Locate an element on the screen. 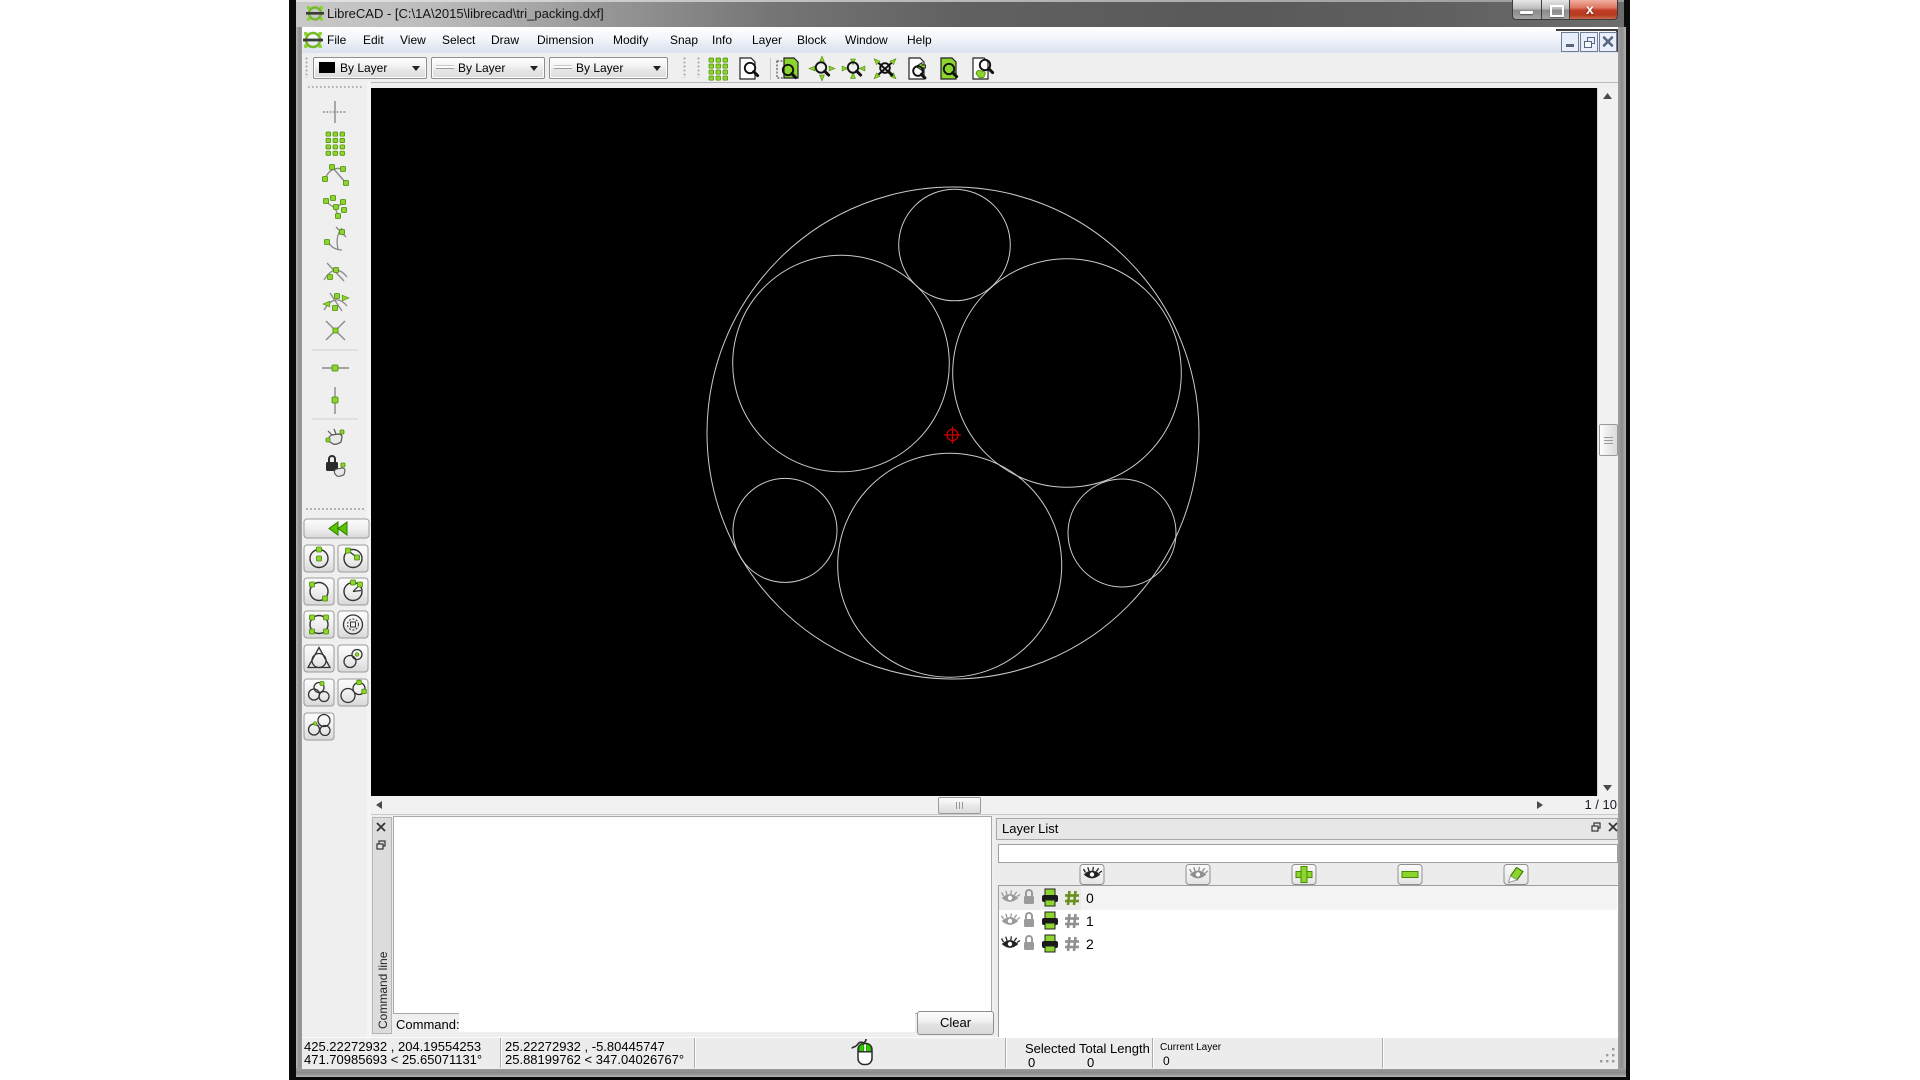 This screenshot has width=1920, height=1080. svg-text: 2 is located at coordinates (1090, 944).